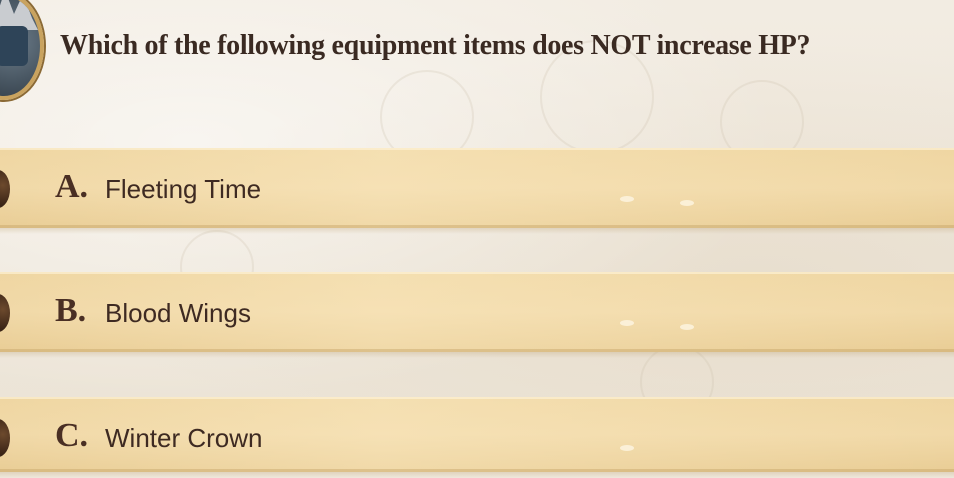 This screenshot has width=954, height=478. I want to click on option-letter: B., so click(71, 310).